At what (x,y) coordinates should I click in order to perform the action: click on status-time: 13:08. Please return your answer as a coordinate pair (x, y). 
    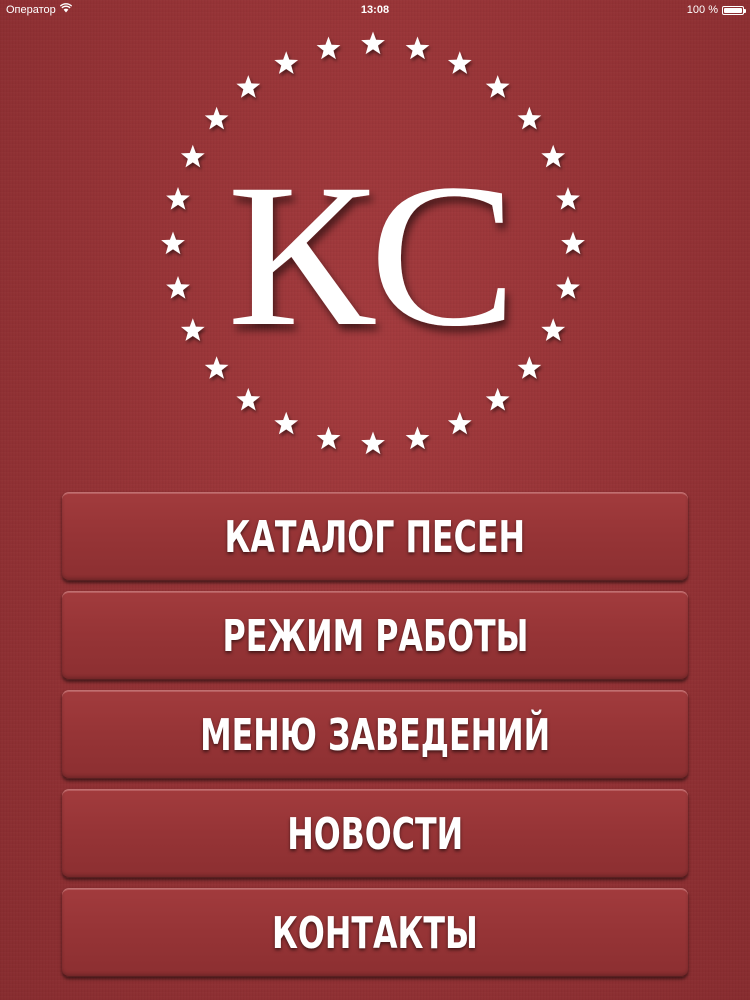
    Looking at the image, I should click on (375, 10).